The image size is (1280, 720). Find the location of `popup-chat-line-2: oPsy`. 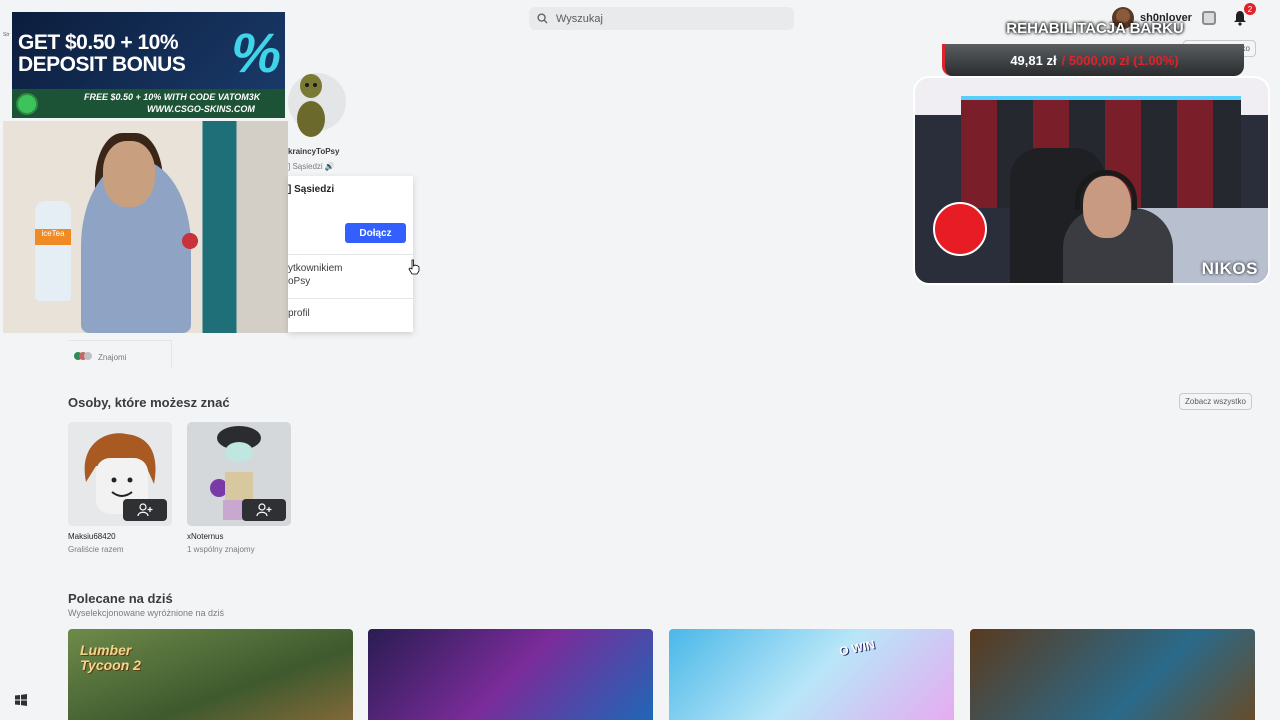

popup-chat-line-2: oPsy is located at coordinates (299, 281).